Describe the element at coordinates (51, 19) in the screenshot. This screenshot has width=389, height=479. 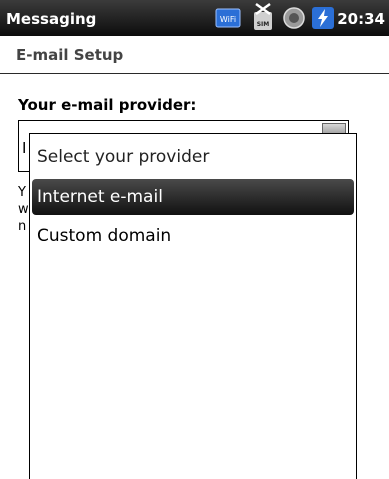
I see `app-title: Messaging` at that location.